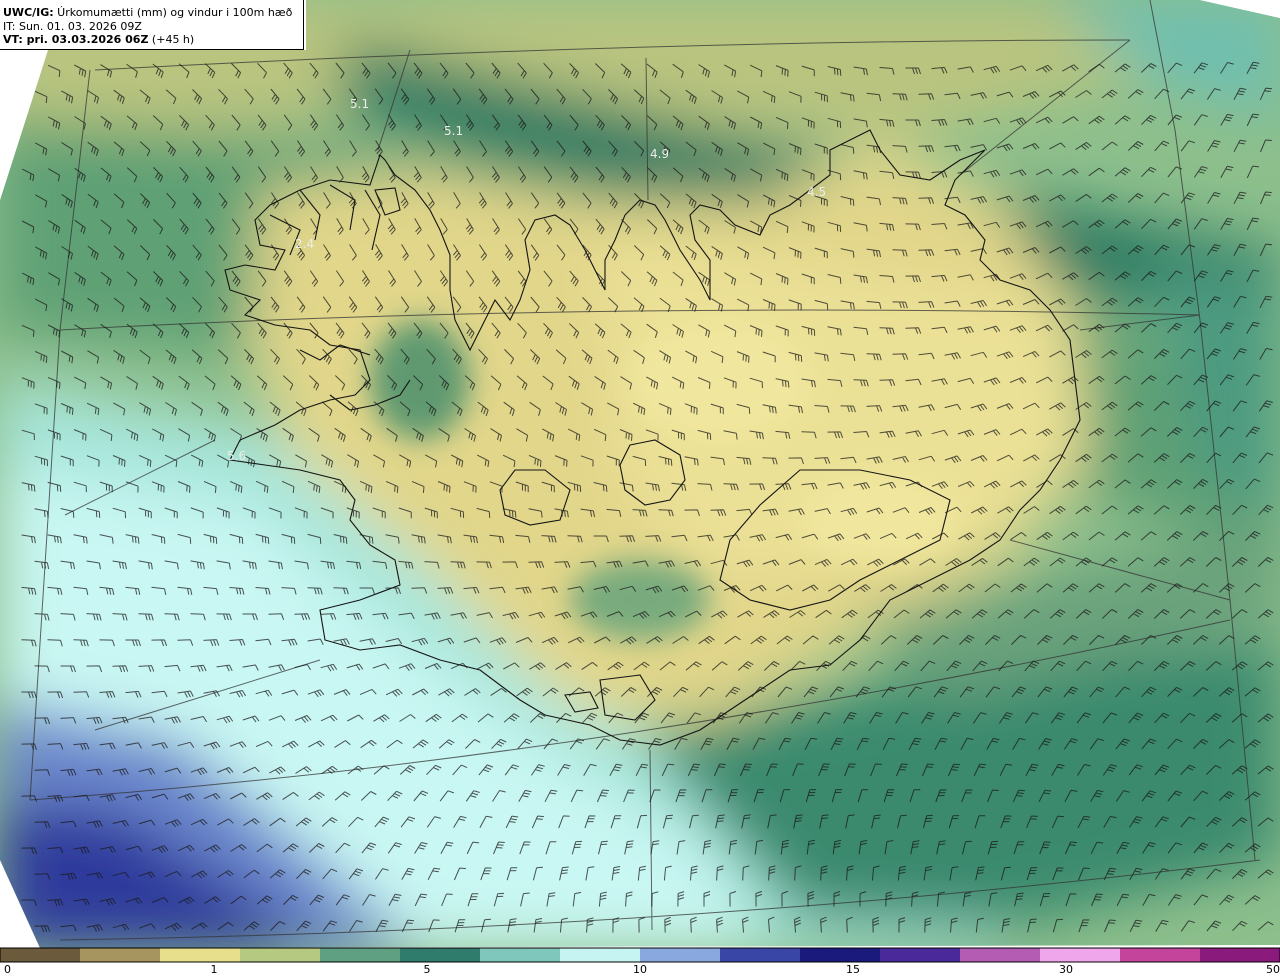 This screenshot has width=1280, height=978. I want to click on colorbar-tick: 50, so click(1273, 969).